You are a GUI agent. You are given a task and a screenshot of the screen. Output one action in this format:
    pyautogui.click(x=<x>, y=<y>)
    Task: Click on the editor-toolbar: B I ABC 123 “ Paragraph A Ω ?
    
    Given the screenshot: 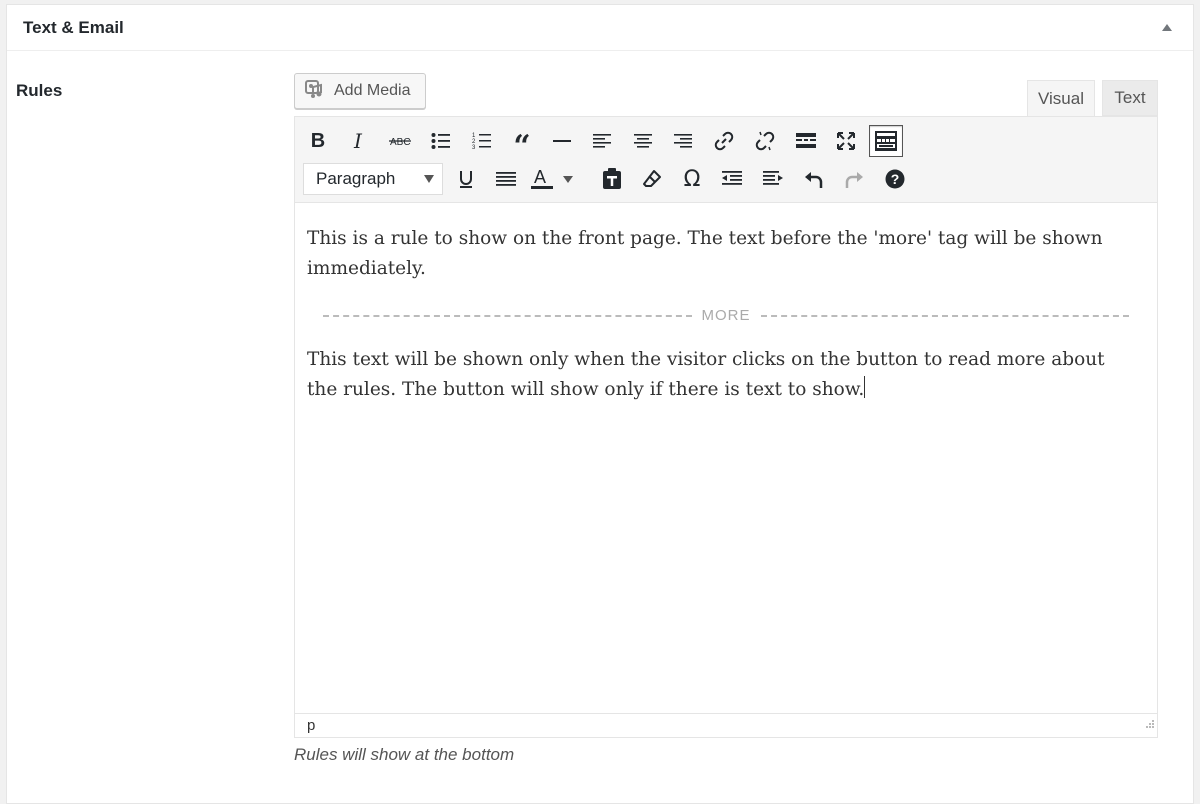 What is the action you would take?
    pyautogui.click(x=726, y=160)
    